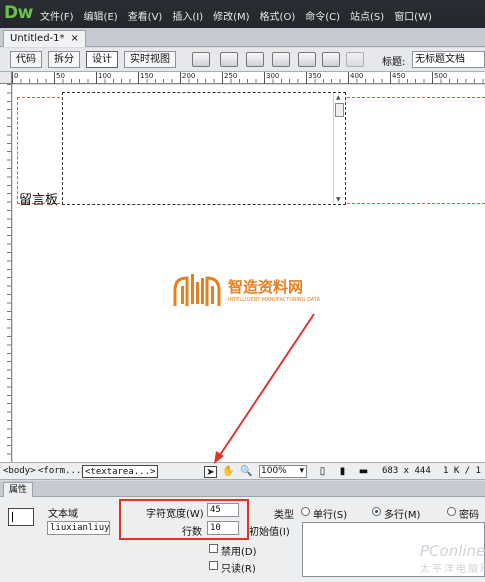  I want to click on code-view-button: 代码, so click(26, 59).